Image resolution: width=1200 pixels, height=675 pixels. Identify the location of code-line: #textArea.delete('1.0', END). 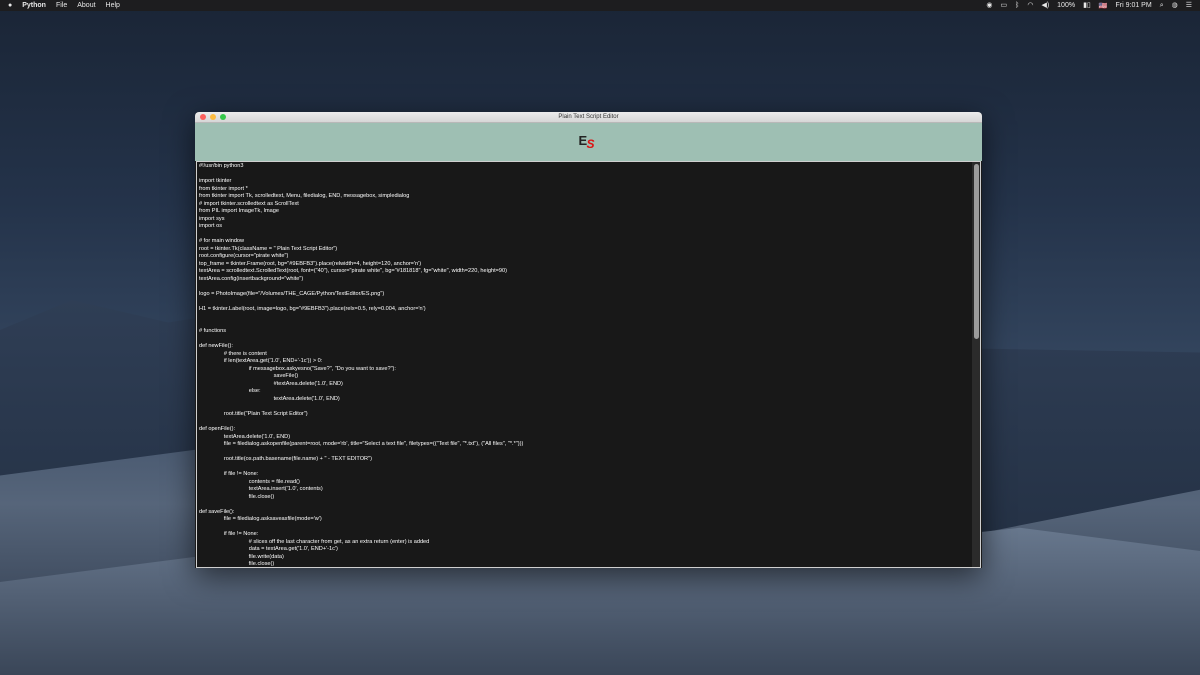
(583, 385).